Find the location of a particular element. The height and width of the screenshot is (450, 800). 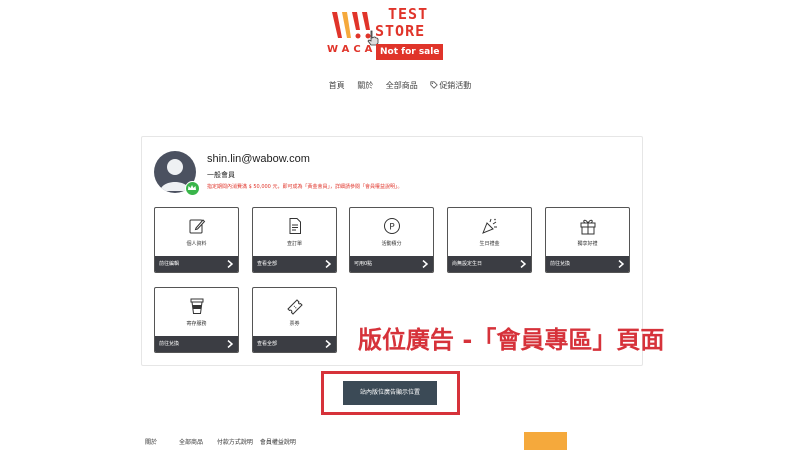

tile-birthday-action-label: 尚無設定生日 is located at coordinates (467, 264).